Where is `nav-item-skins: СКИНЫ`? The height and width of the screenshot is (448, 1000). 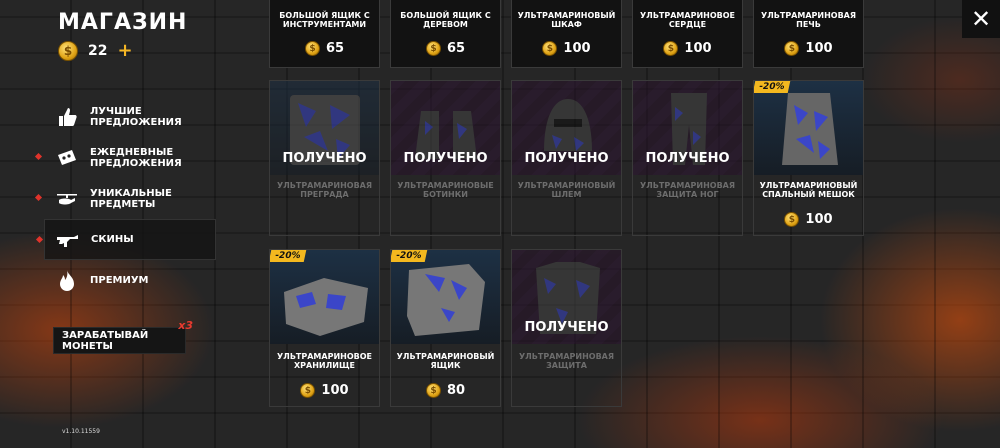
nav-item-skins: СКИНЫ is located at coordinates (125, 239).